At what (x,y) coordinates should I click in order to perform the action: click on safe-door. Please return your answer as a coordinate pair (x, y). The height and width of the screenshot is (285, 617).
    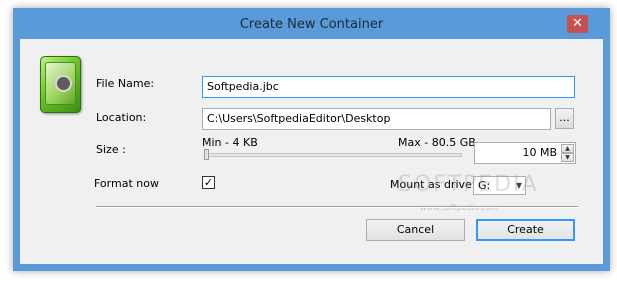
    Looking at the image, I should click on (60, 83).